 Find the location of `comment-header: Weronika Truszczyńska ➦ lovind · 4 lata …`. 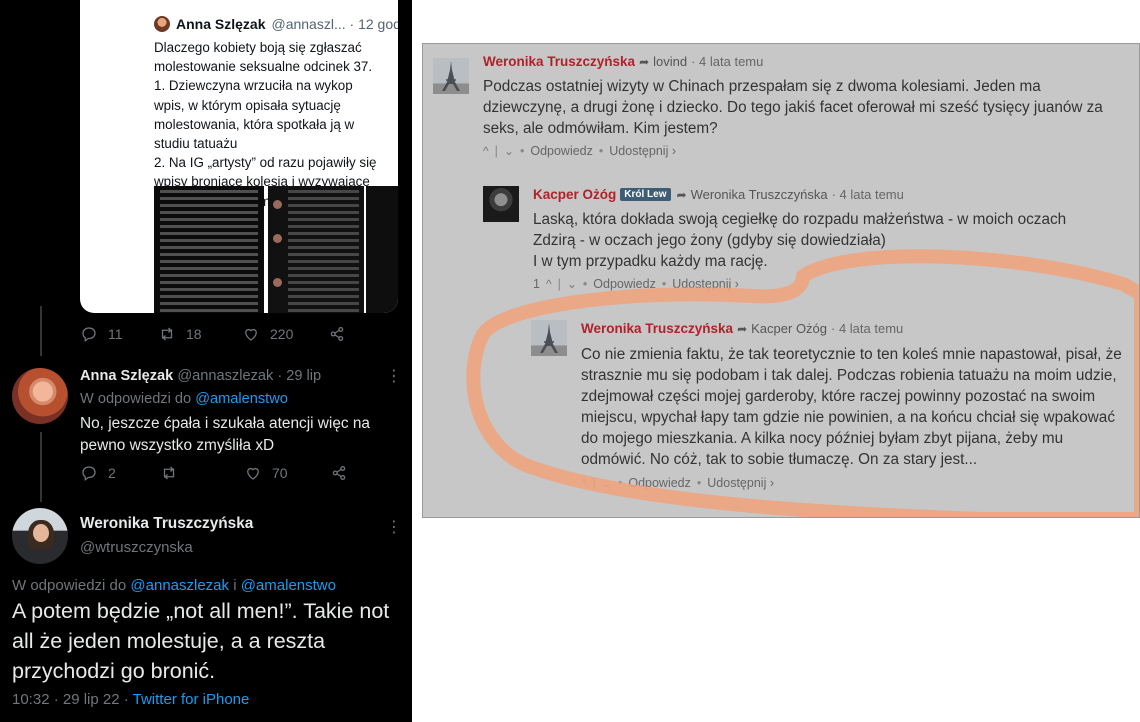

comment-header: Weronika Truszczyńska ➦ lovind · 4 lata … is located at coordinates (623, 61).